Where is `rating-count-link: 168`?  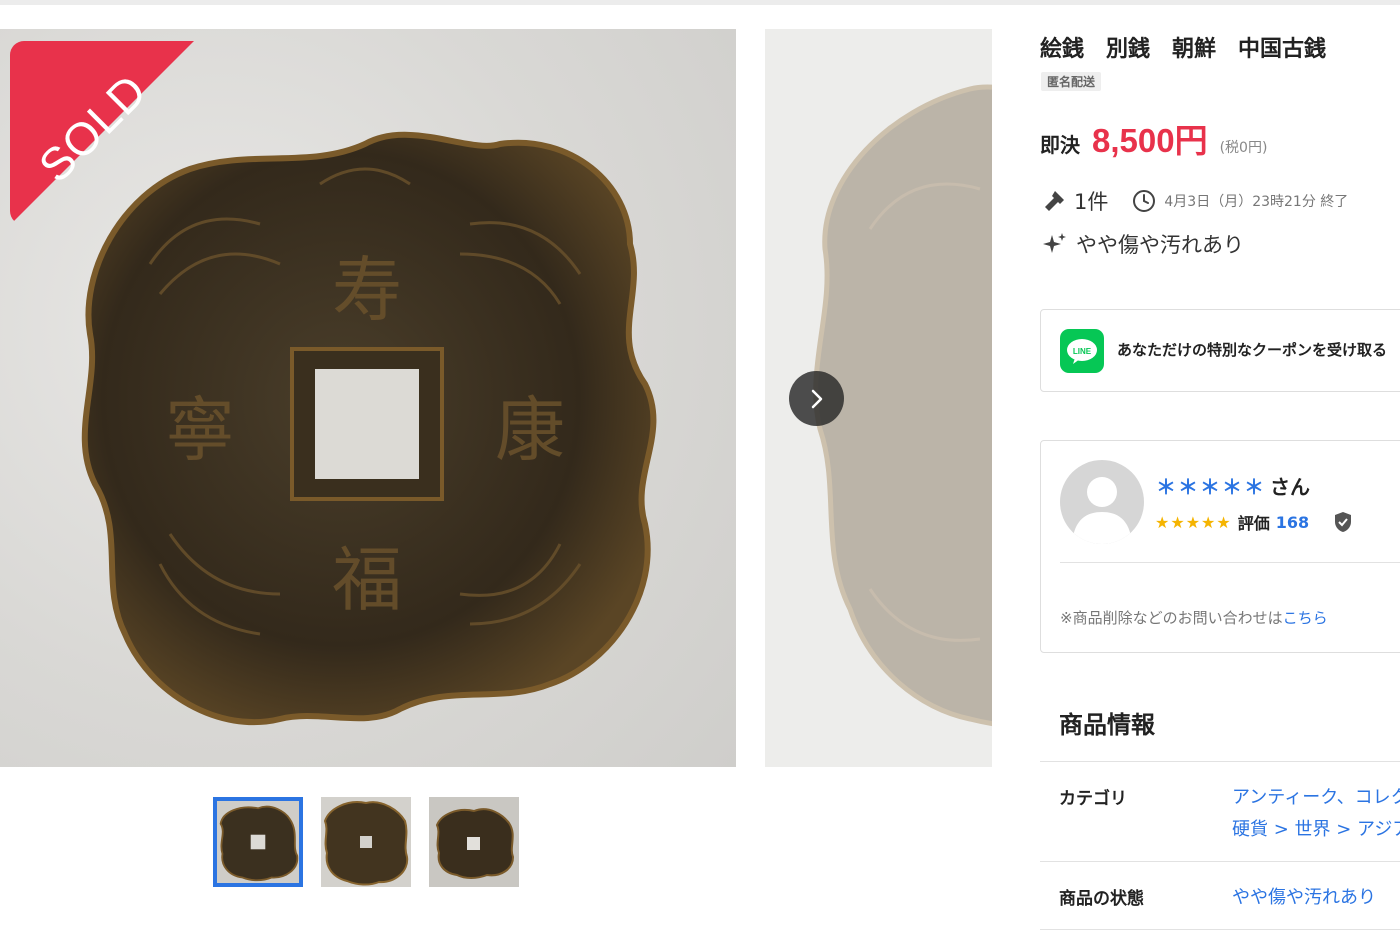 rating-count-link: 168 is located at coordinates (1292, 522).